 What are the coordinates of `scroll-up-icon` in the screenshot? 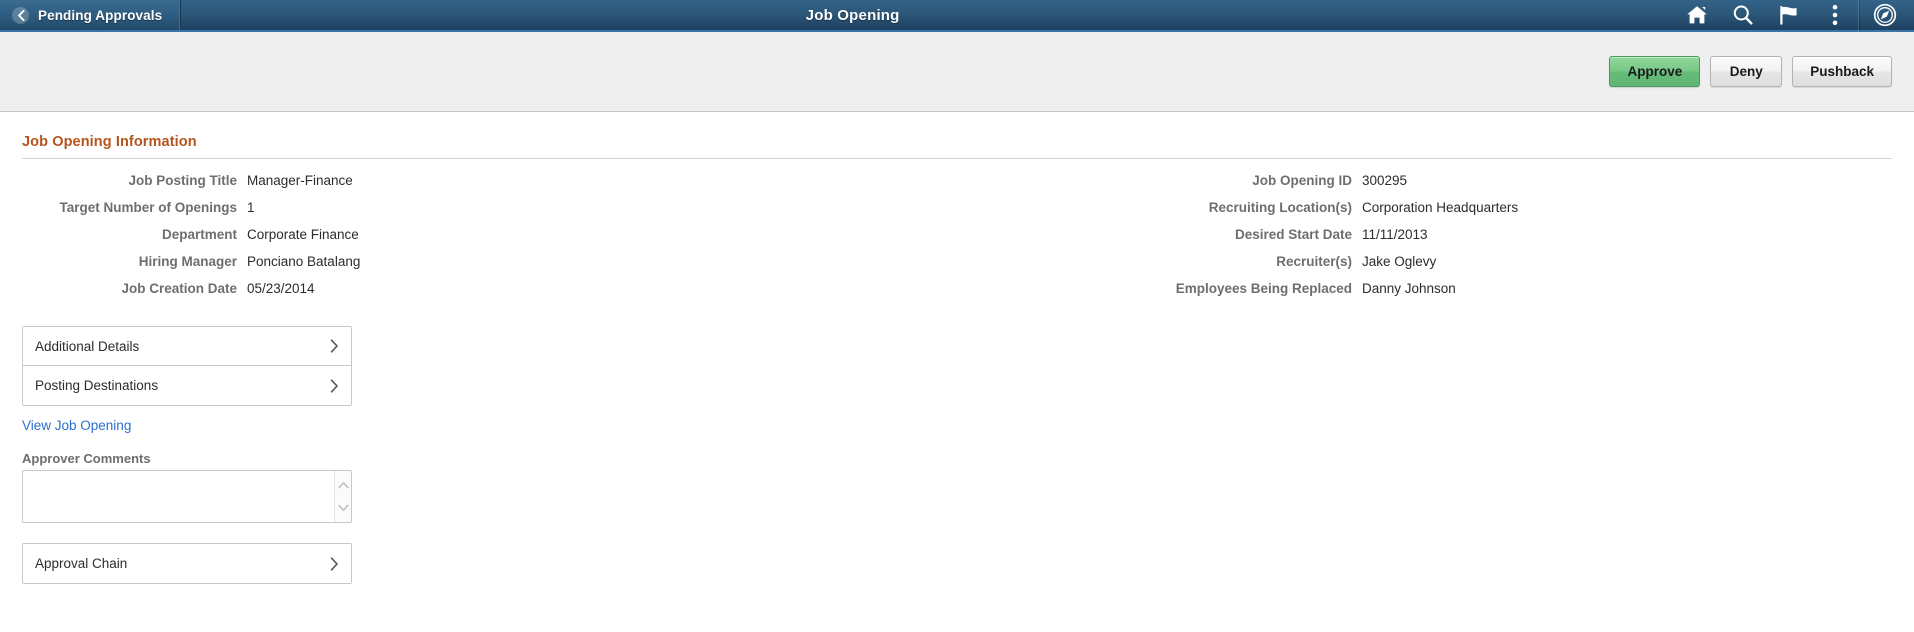 It's located at (343, 485).